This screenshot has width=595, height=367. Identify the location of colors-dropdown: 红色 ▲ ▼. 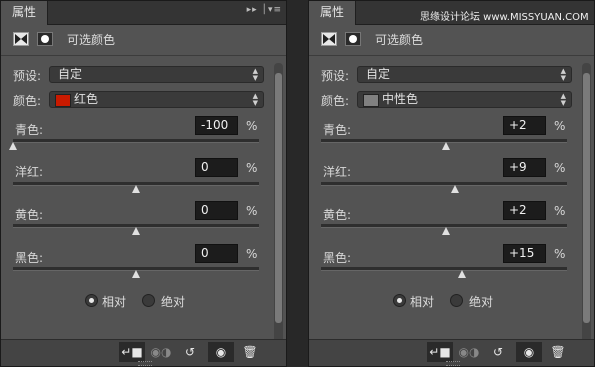
(156, 99).